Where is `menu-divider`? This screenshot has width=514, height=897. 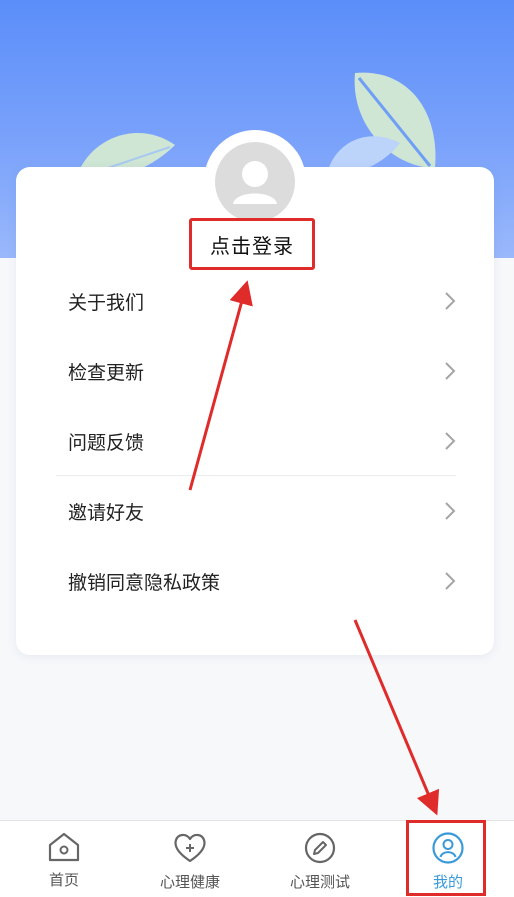
menu-divider is located at coordinates (256, 475).